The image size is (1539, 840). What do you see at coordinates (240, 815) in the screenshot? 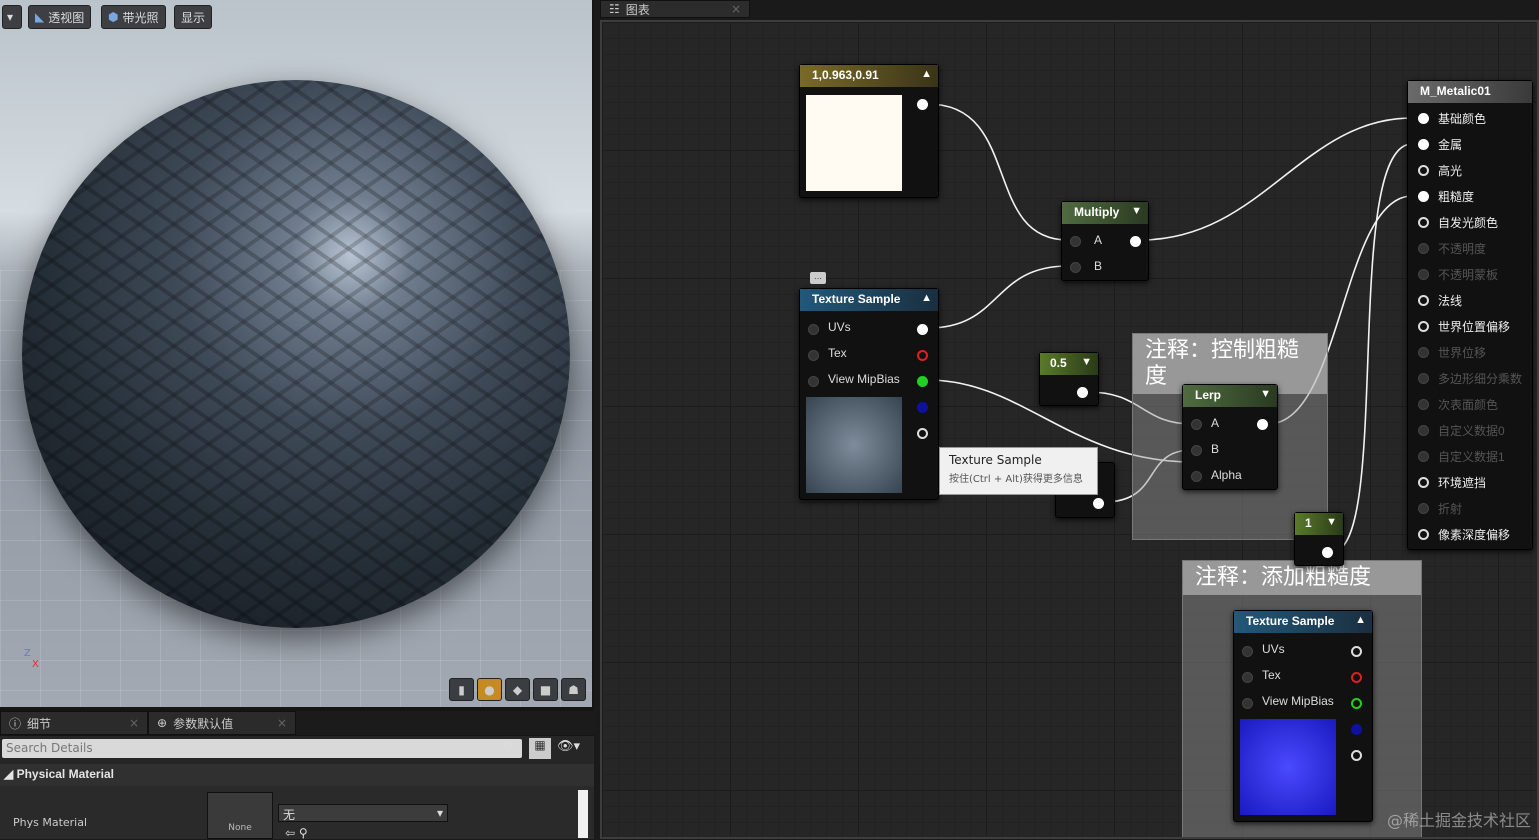
I see `asset-thumbnail: None` at bounding box center [240, 815].